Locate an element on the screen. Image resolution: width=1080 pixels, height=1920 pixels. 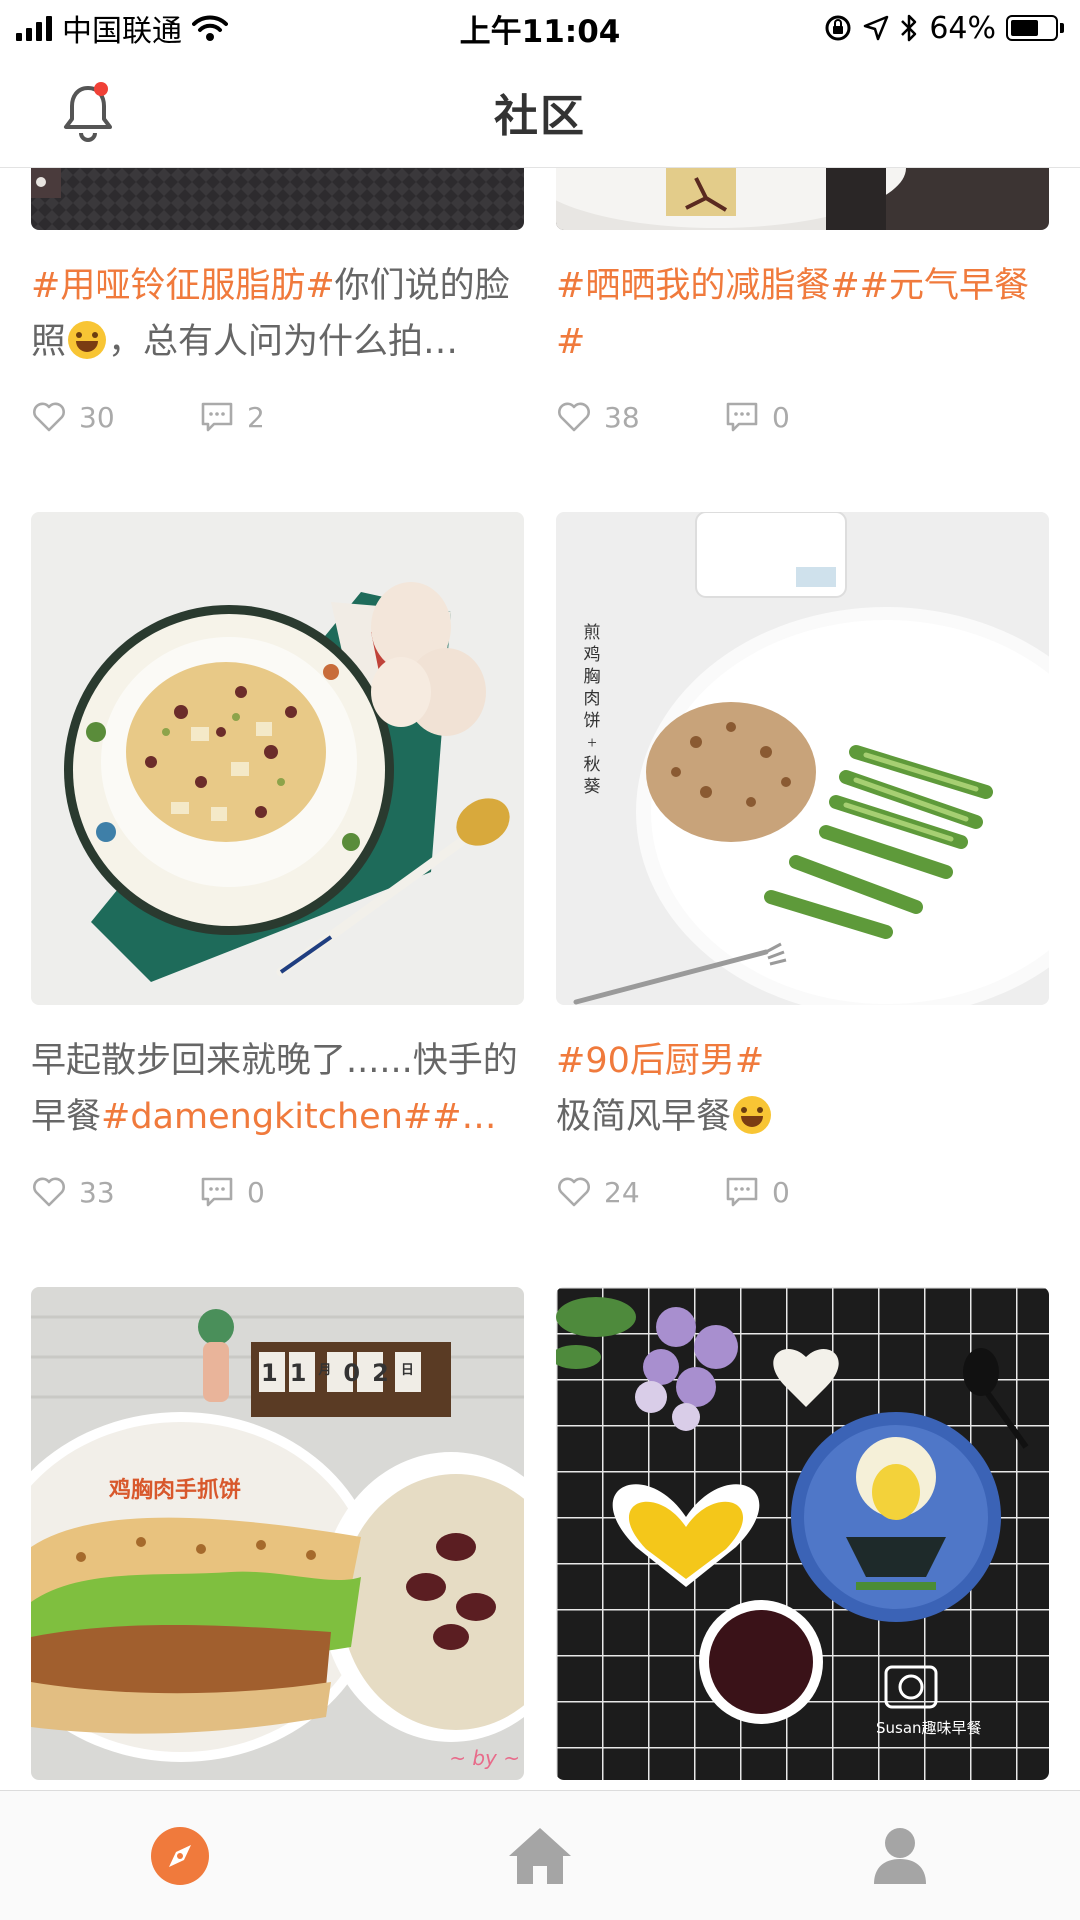
post-stats: 30 2 is located at coordinates (277, 417).